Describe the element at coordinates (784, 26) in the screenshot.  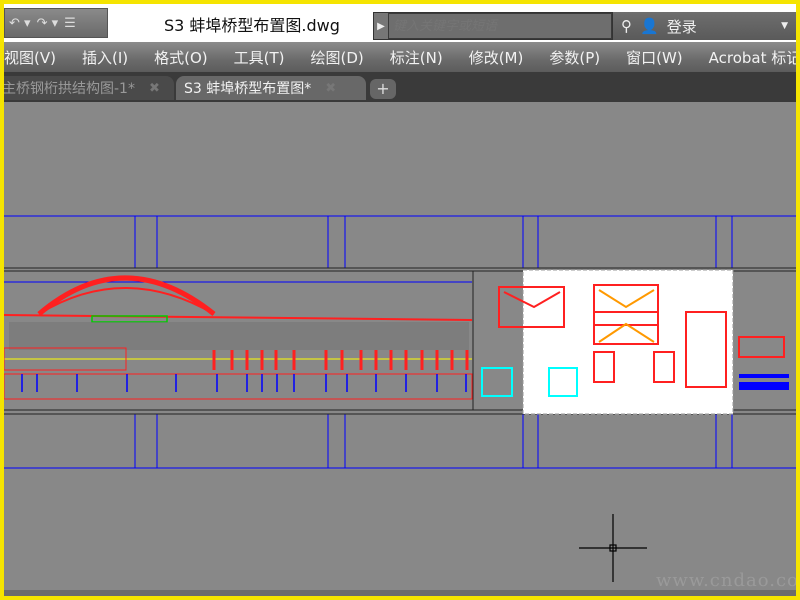
I see `chevron-down-icon: ▼` at that location.